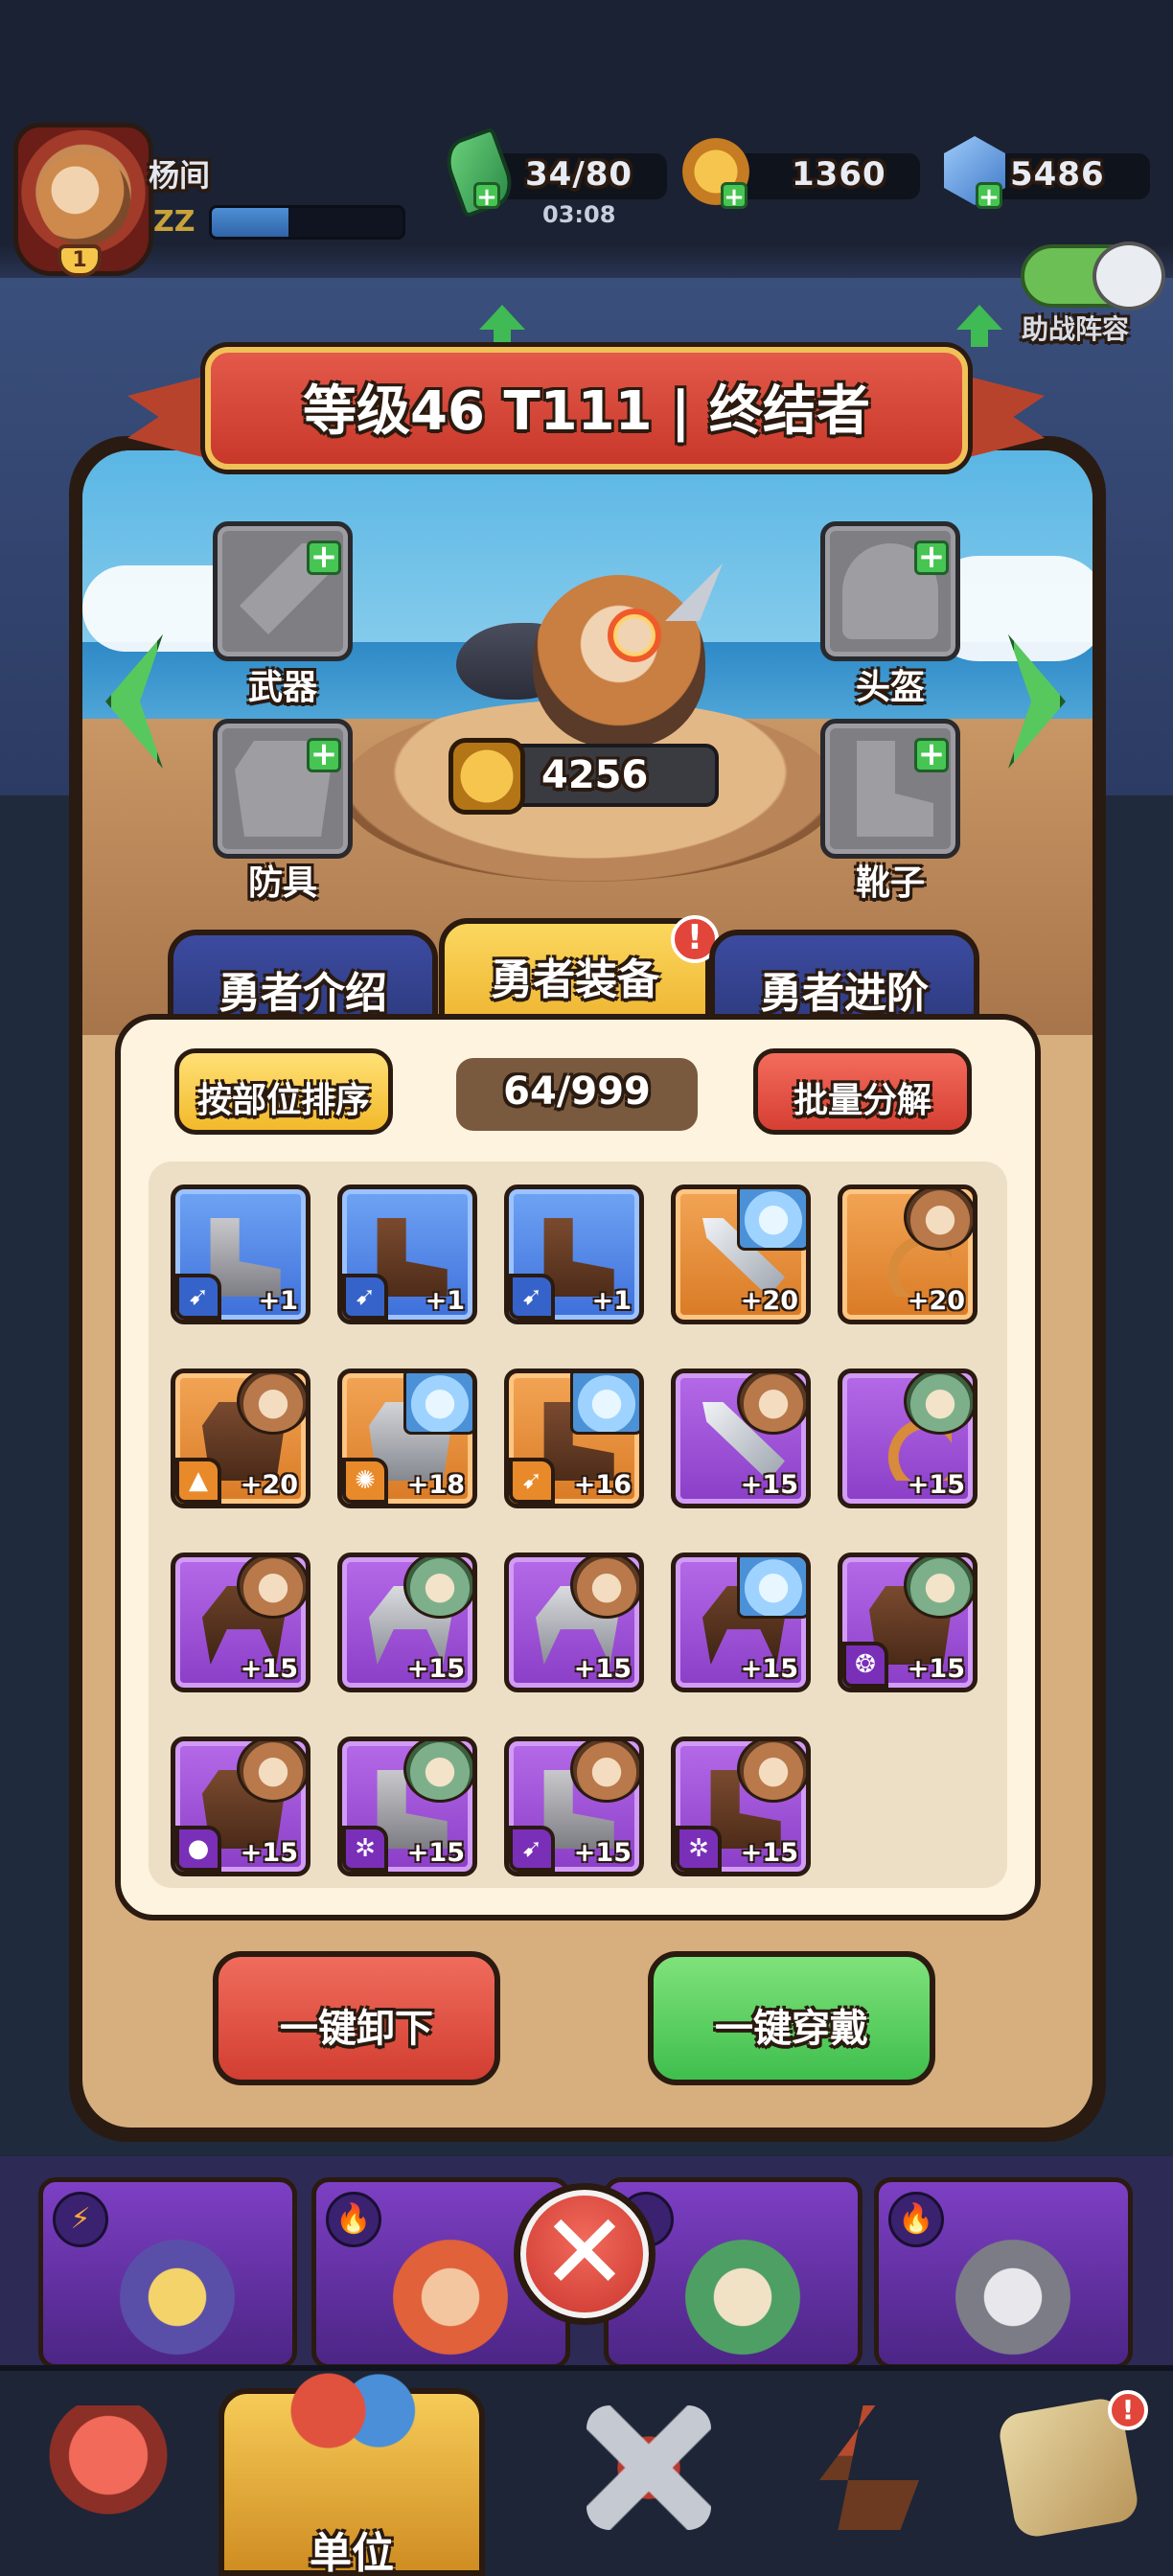 The image size is (1173, 2576). I want to click on hero-title: 等级46 T111 | 终结者, so click(586, 411).